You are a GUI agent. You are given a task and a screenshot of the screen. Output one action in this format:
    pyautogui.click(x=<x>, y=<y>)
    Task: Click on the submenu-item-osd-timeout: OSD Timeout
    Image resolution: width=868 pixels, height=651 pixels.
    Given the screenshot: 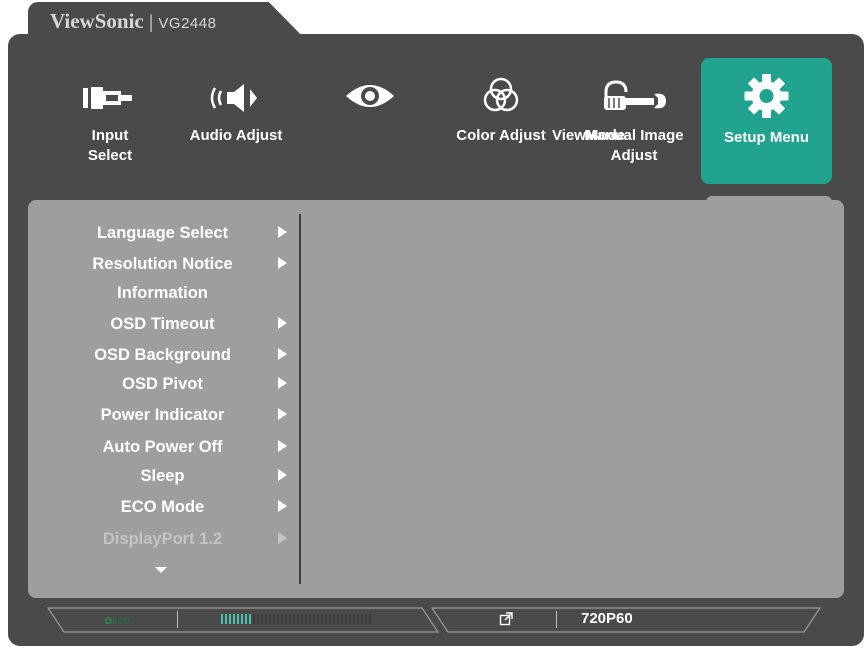 What is the action you would take?
    pyautogui.click(x=182, y=324)
    